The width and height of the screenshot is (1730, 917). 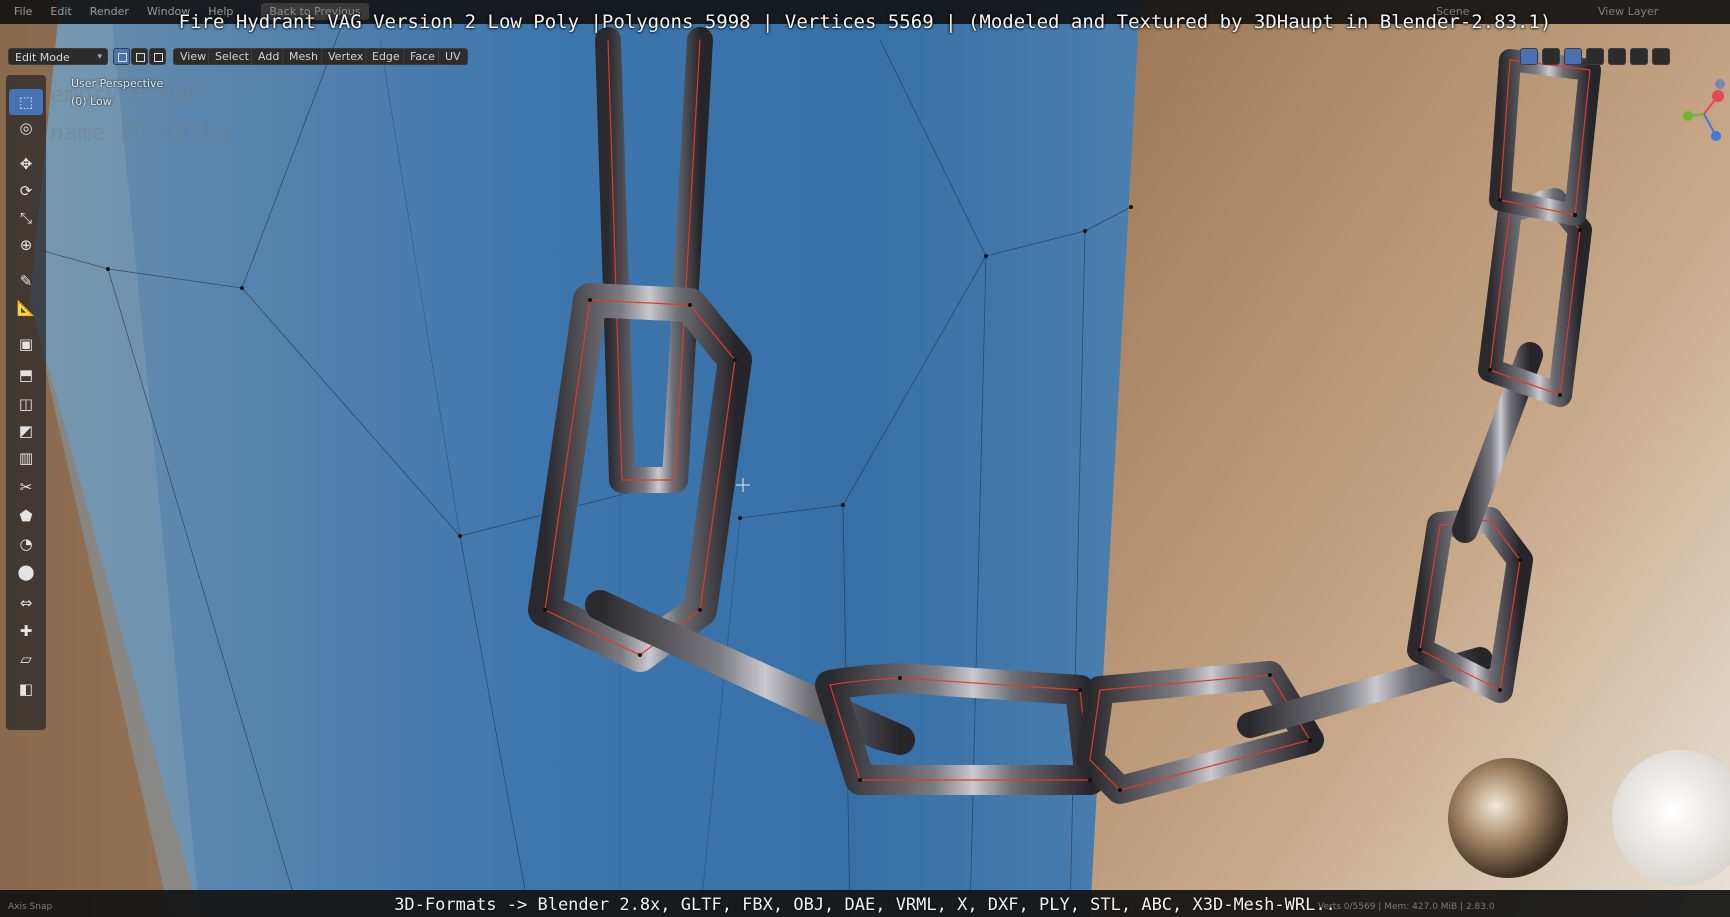 What do you see at coordinates (26, 404) in the screenshot?
I see `inset-tool-icon: ◫` at bounding box center [26, 404].